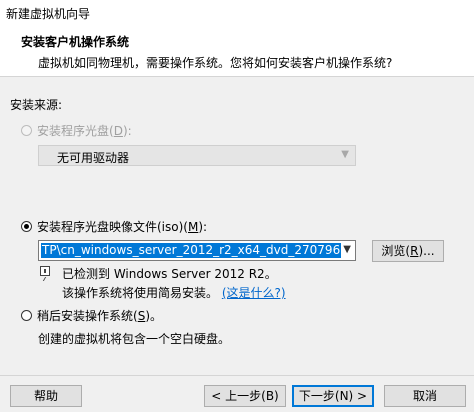 The width and height of the screenshot is (474, 412). I want to click on radio-iso, so click(26, 226).